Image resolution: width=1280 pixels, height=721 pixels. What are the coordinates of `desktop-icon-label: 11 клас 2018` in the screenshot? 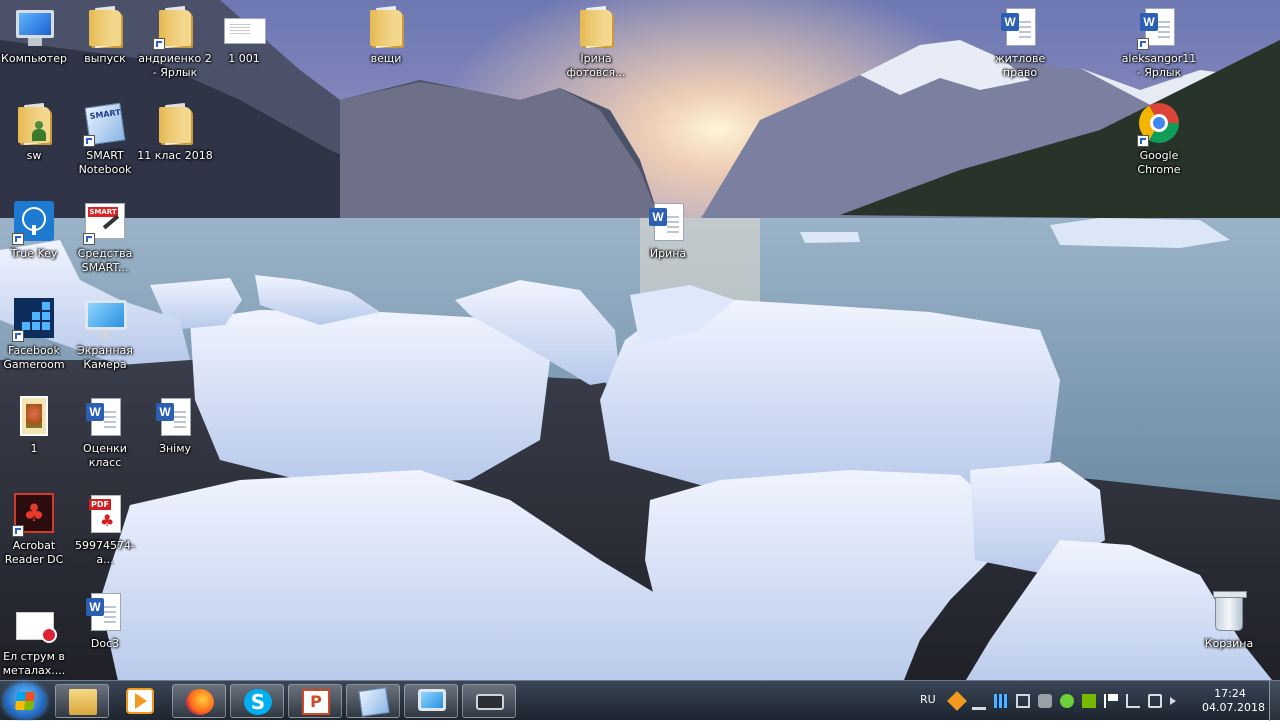 It's located at (175, 155).